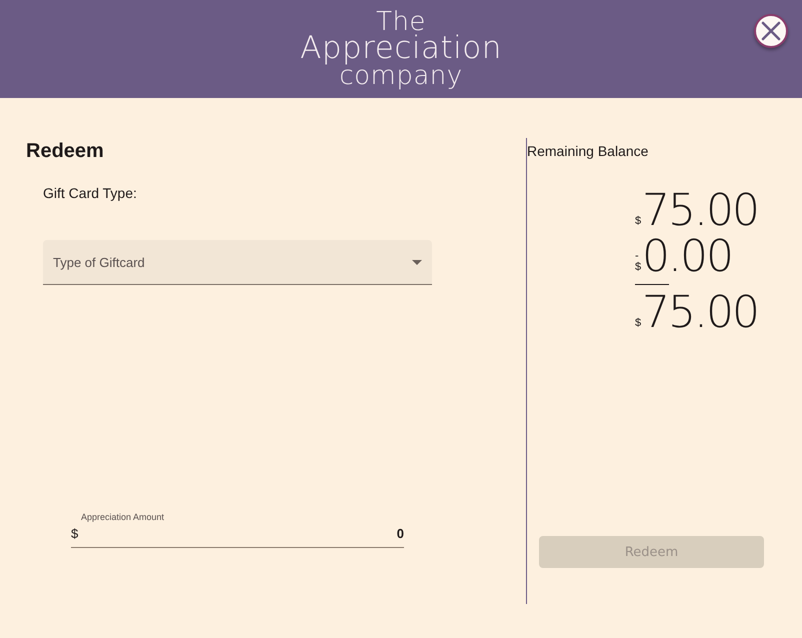 This screenshot has width=802, height=638. Describe the element at coordinates (90, 193) in the screenshot. I see `gift-card-type-label: Gift Card Type:` at that location.